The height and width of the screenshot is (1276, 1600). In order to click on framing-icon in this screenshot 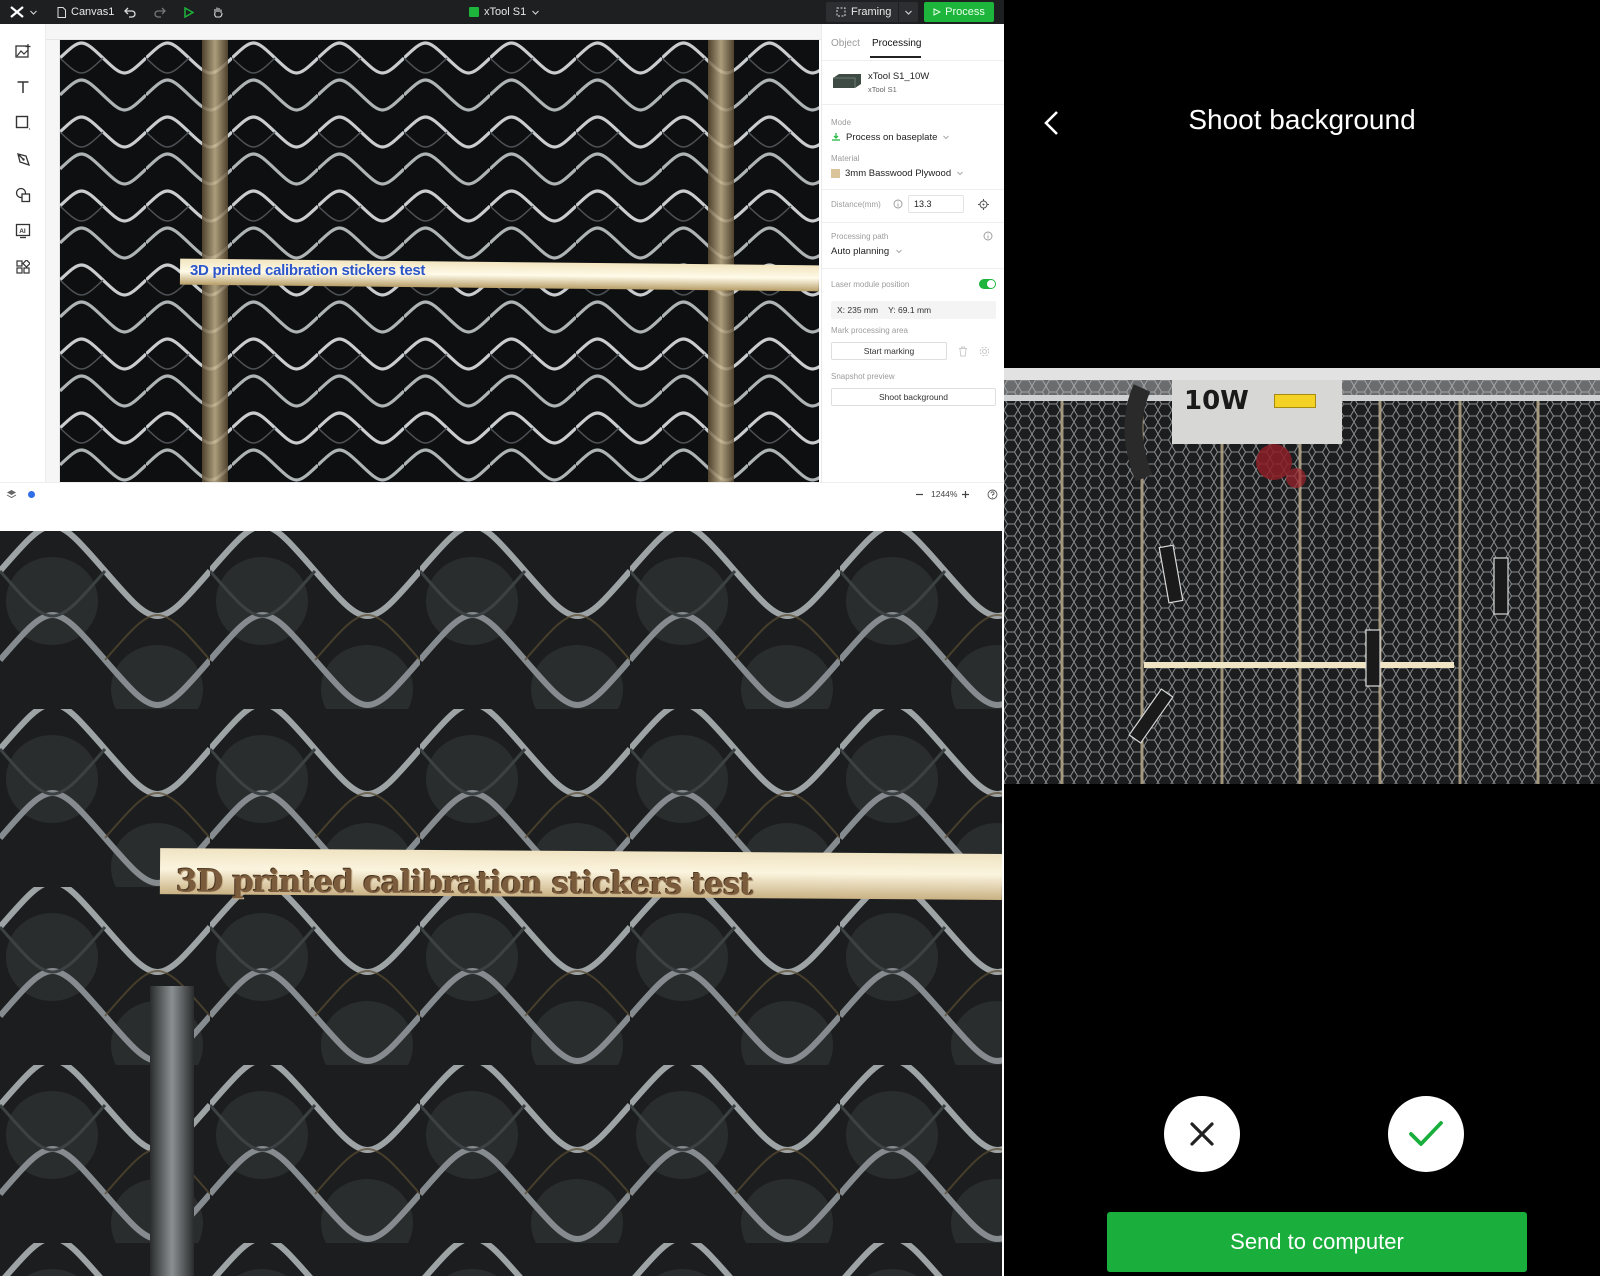, I will do `click(841, 12)`.